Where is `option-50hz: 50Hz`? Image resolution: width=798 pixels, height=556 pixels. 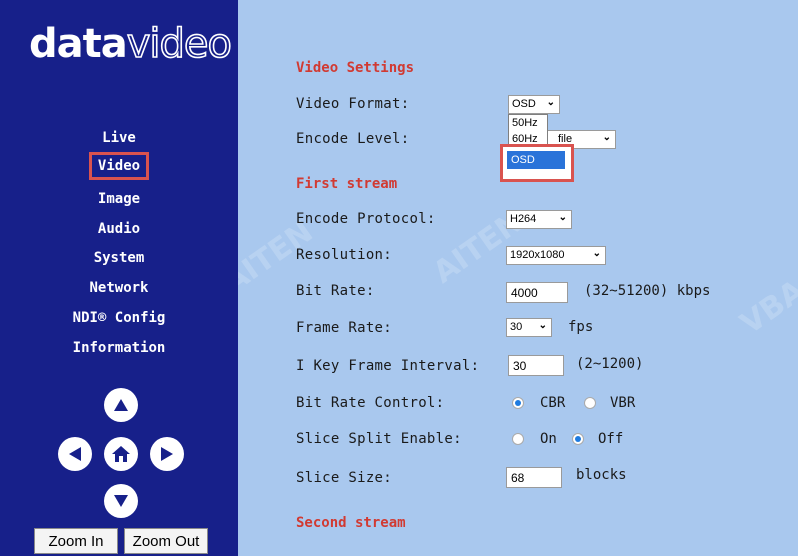 option-50hz: 50Hz is located at coordinates (528, 123).